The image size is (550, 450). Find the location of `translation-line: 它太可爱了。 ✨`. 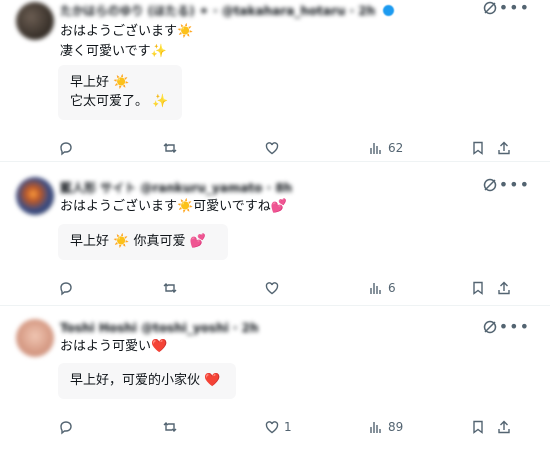

translation-line: 它太可爱了。 ✨ is located at coordinates (119, 101).